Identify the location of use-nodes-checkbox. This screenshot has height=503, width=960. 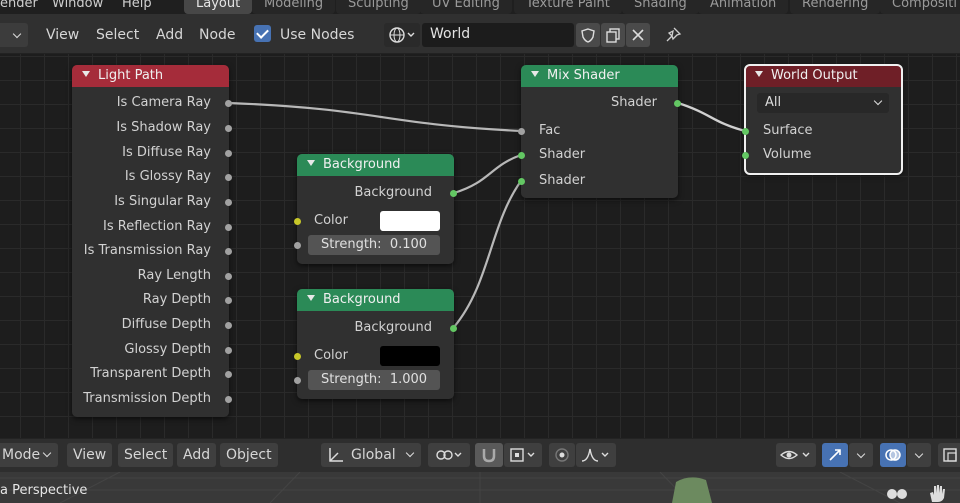
(262, 33).